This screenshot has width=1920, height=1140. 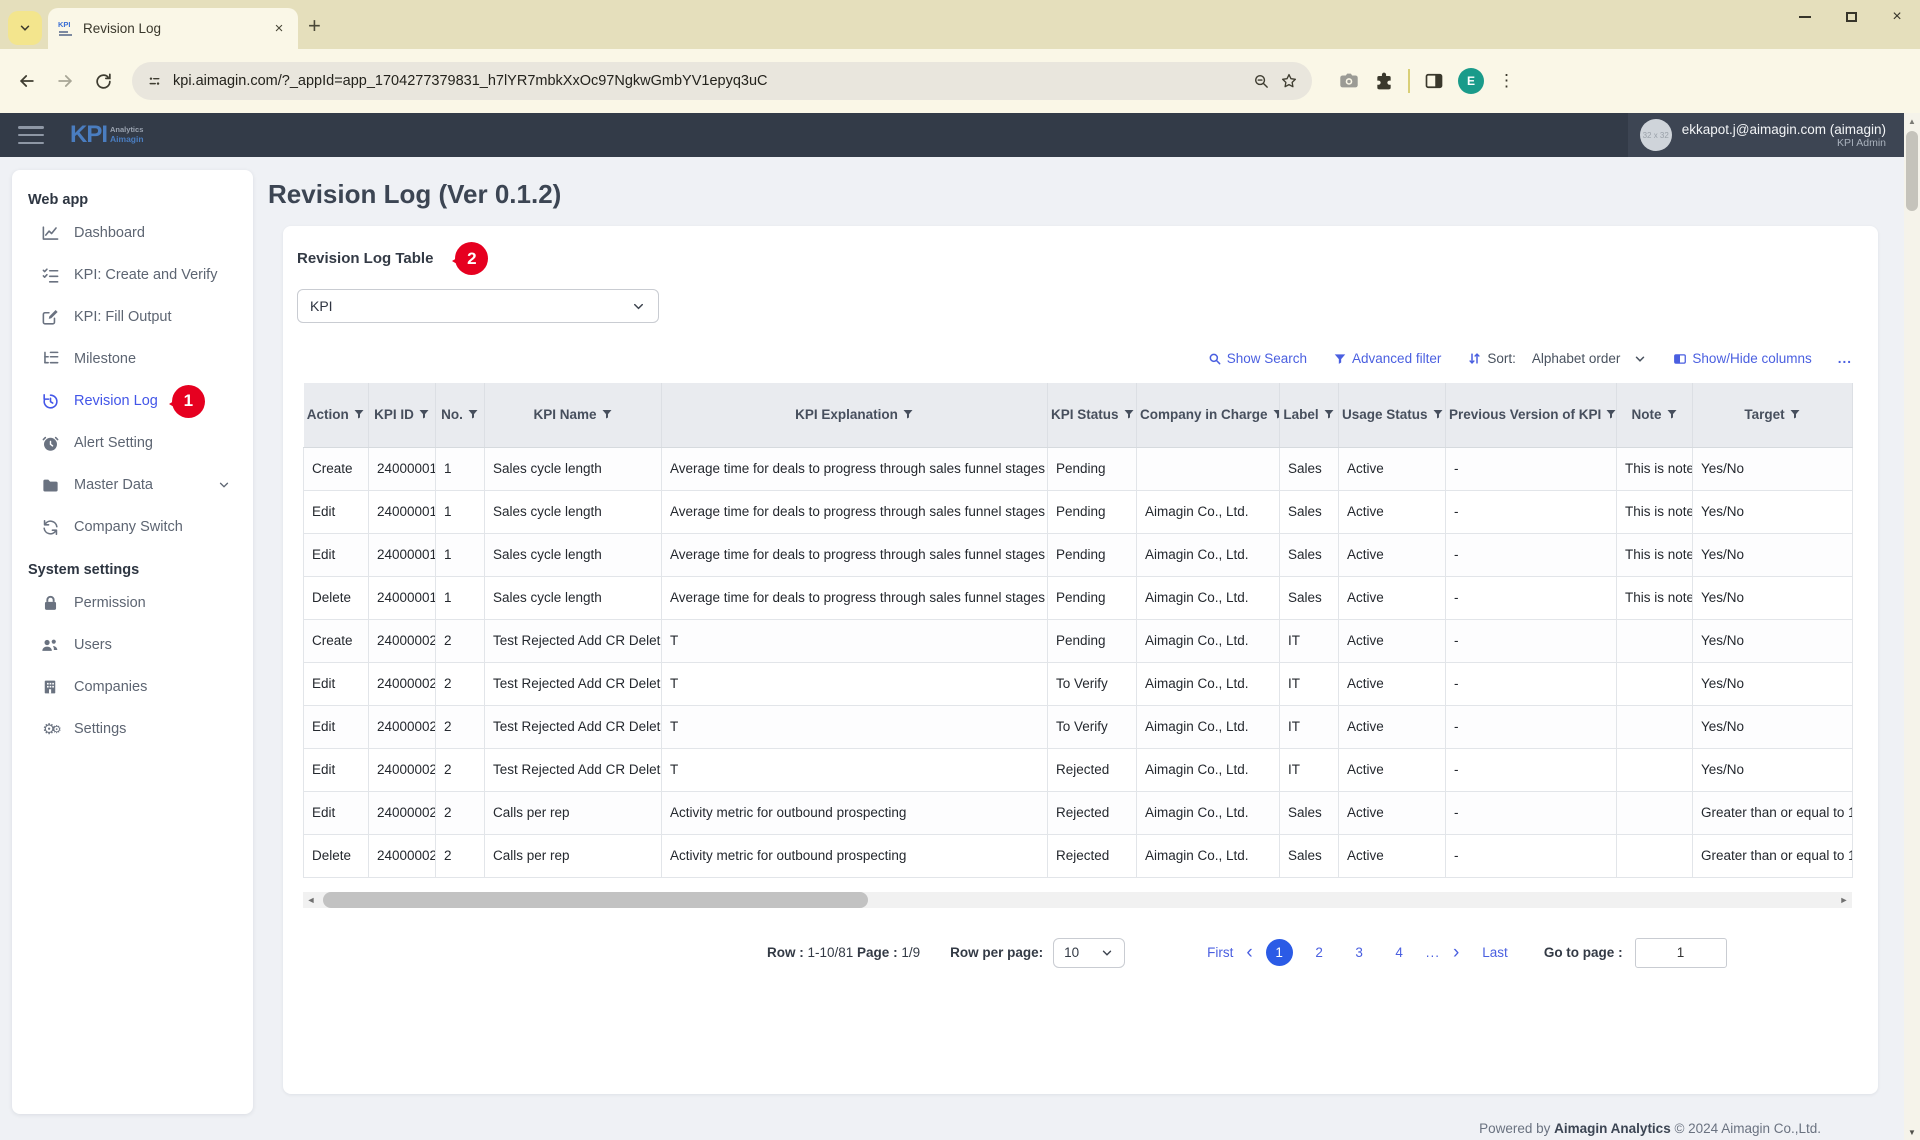 What do you see at coordinates (132, 233) in the screenshot?
I see `sidebar-item-dashboard: Dashboard` at bounding box center [132, 233].